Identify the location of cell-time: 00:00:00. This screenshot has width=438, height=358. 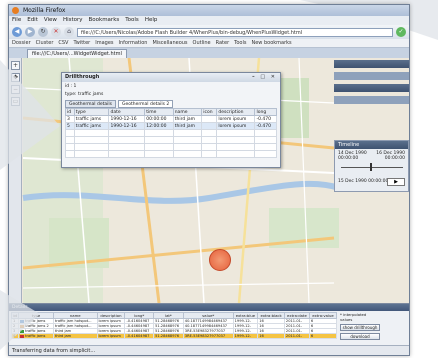
(159, 119).